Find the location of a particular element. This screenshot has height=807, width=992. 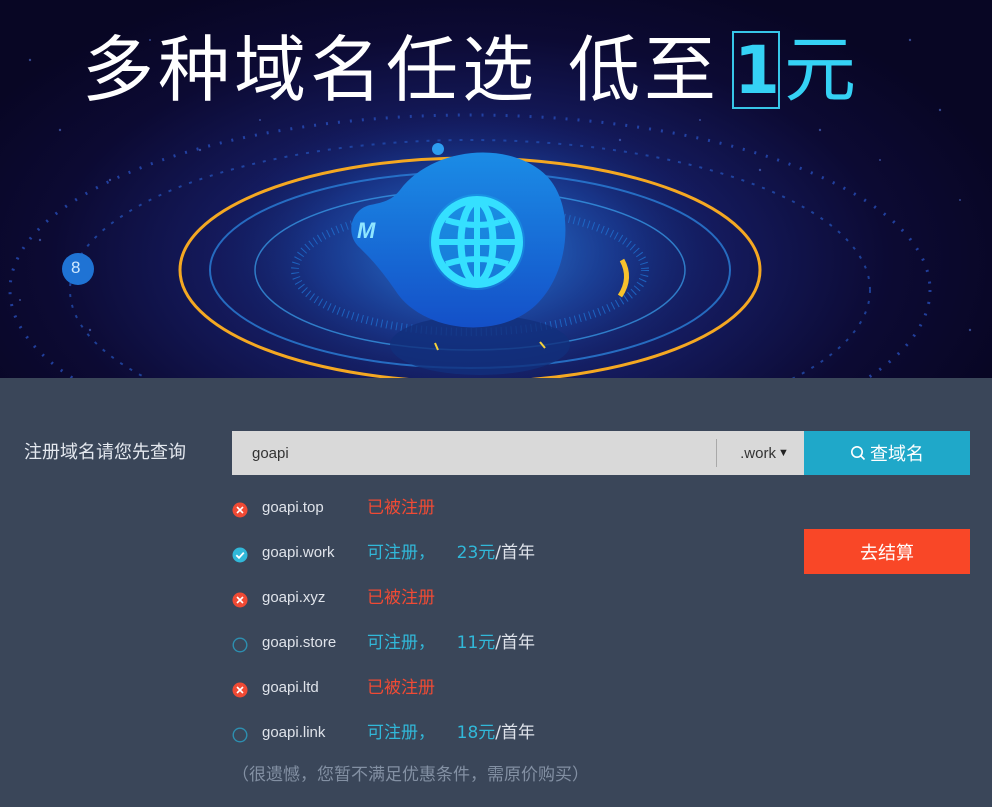

result-row: goapi.work 可注册， 23元/首年 is located at coordinates (511, 553).